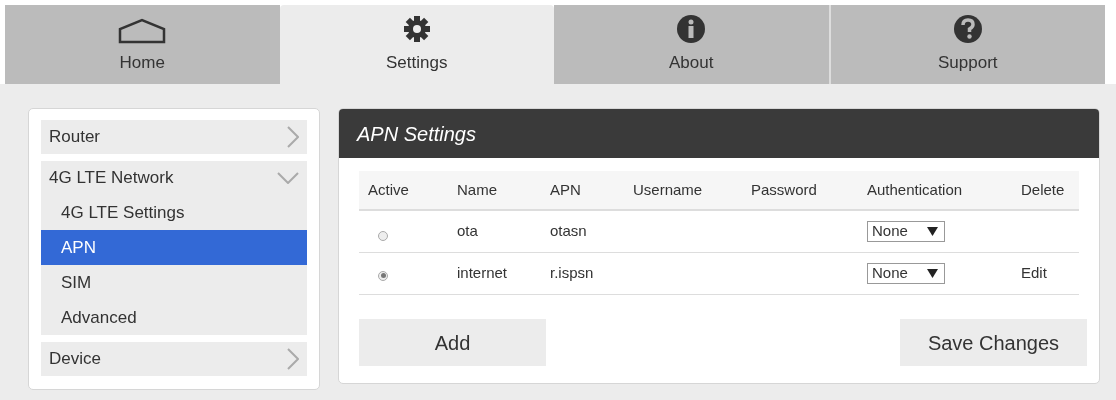  What do you see at coordinates (784, 189) in the screenshot?
I see `column-header: Password` at bounding box center [784, 189].